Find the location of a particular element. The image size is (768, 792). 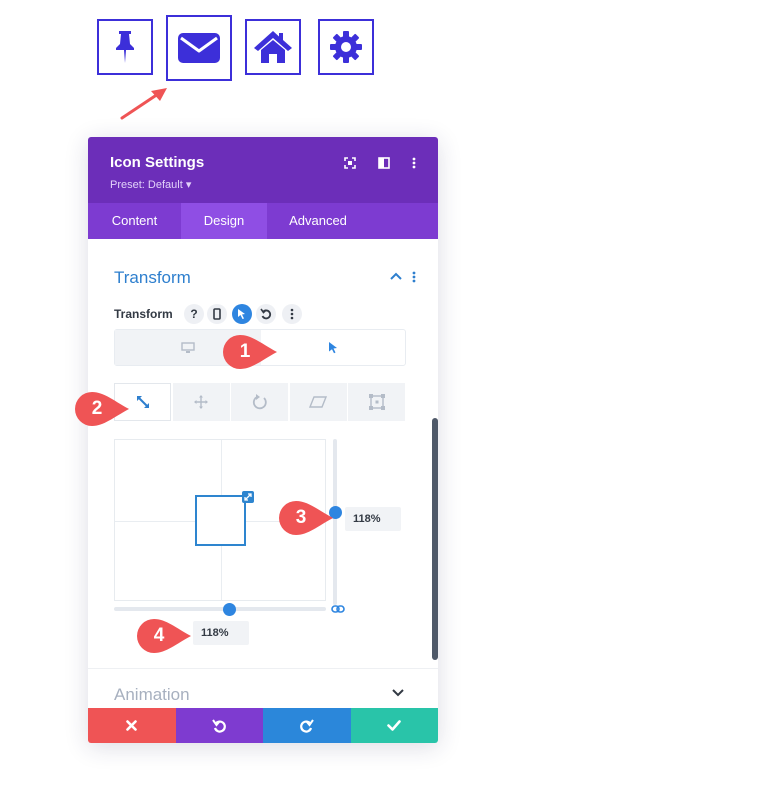

origin-icon is located at coordinates (376, 402).